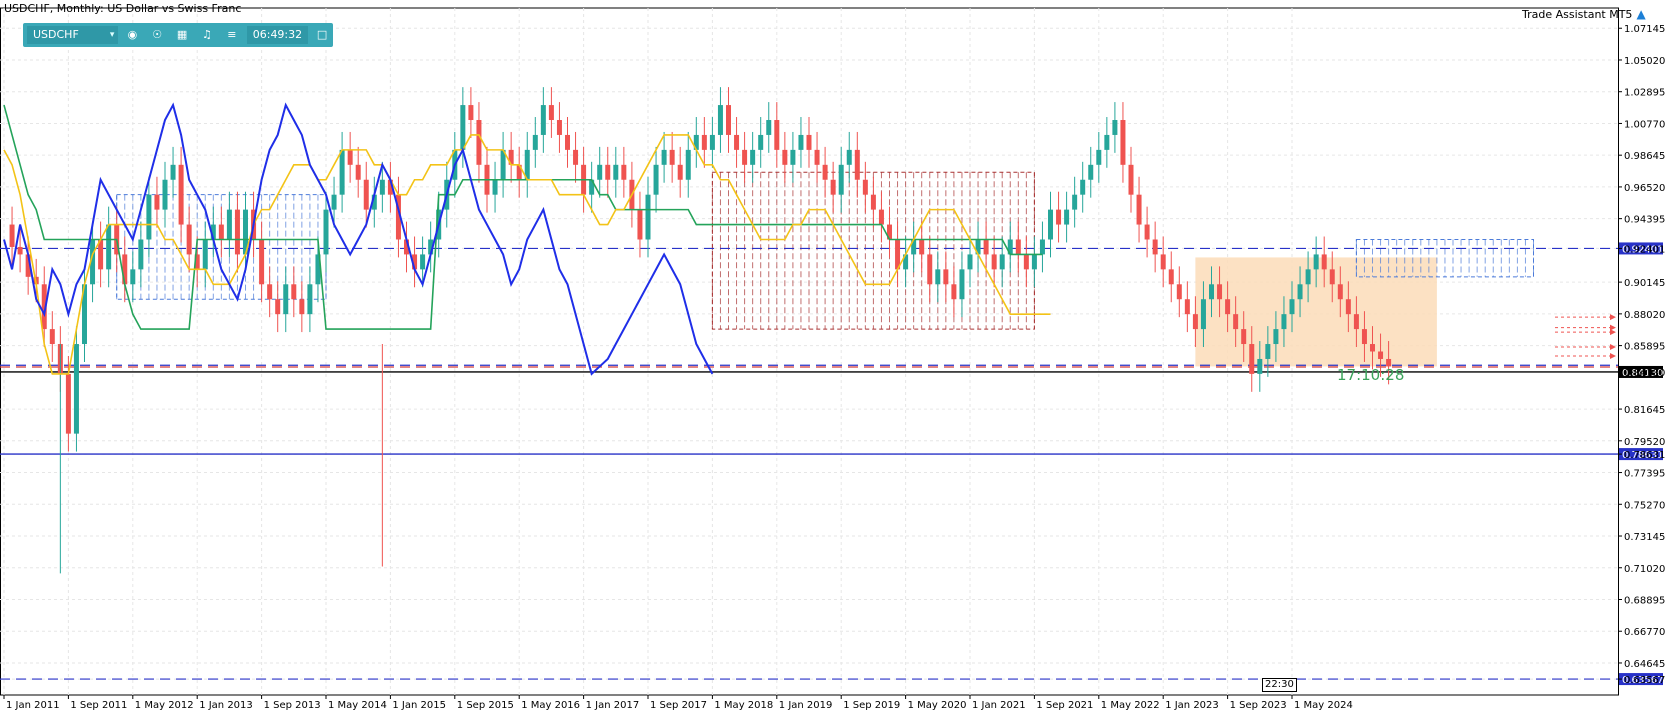 The width and height of the screenshot is (1679, 712). I want to click on trade-toolbar: USDCHF ▾ ◉ ☉ ▦ ♫ ≡ 06:49:32 □, so click(178, 35).